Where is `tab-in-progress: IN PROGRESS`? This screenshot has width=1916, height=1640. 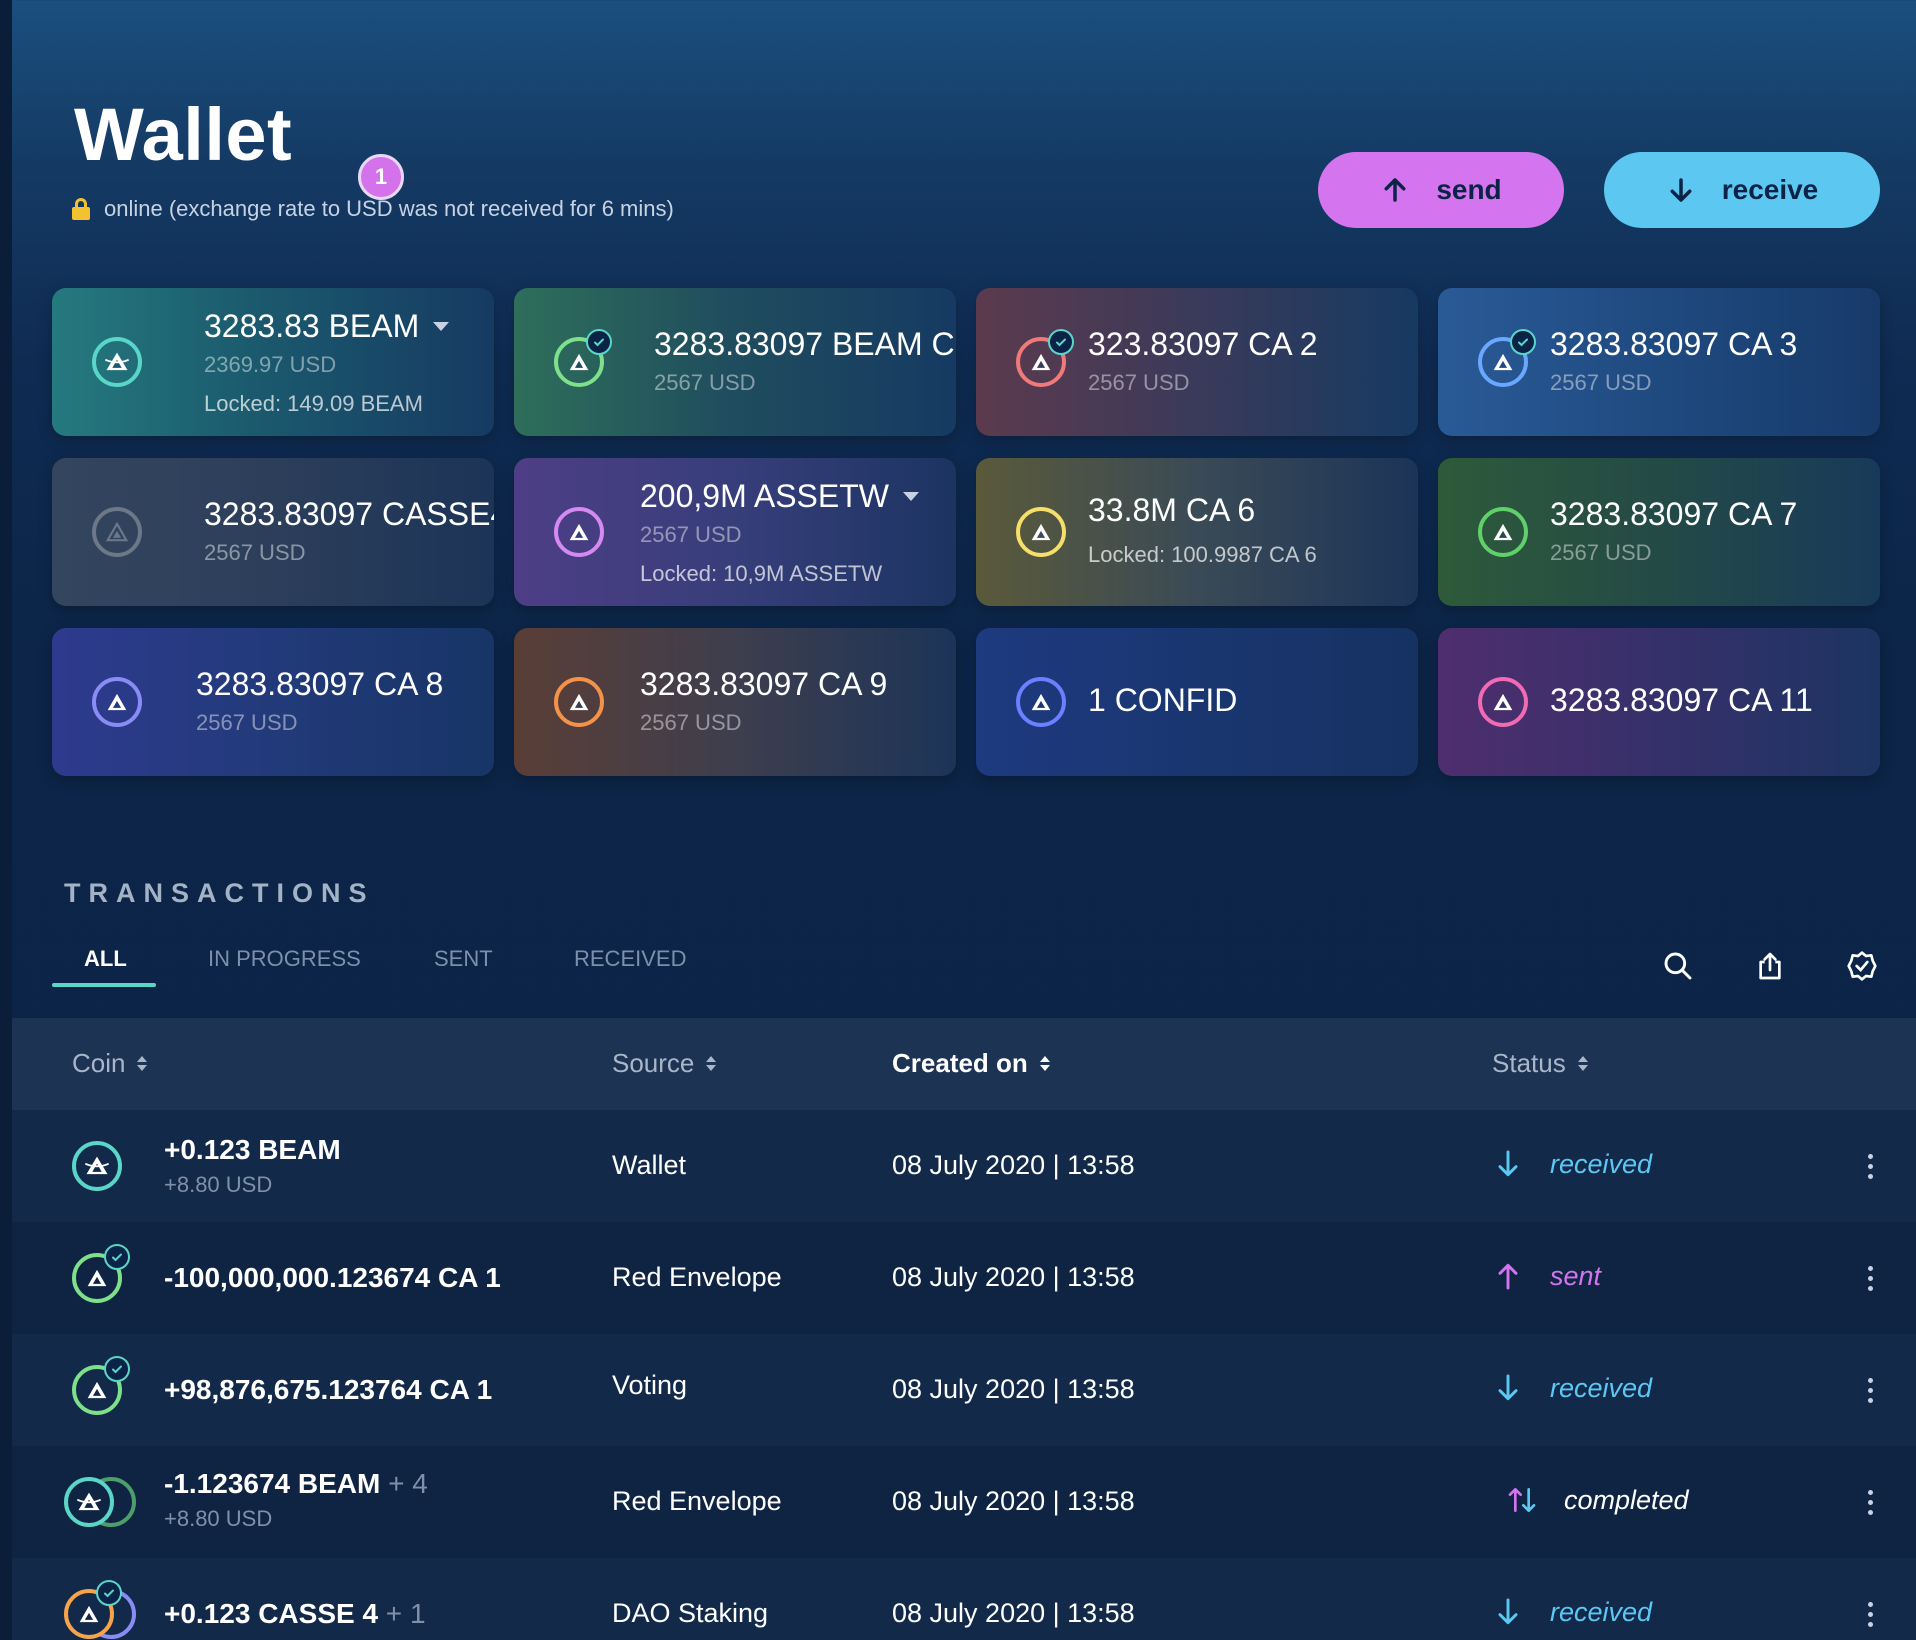
tab-in-progress: IN PROGRESS is located at coordinates (284, 959).